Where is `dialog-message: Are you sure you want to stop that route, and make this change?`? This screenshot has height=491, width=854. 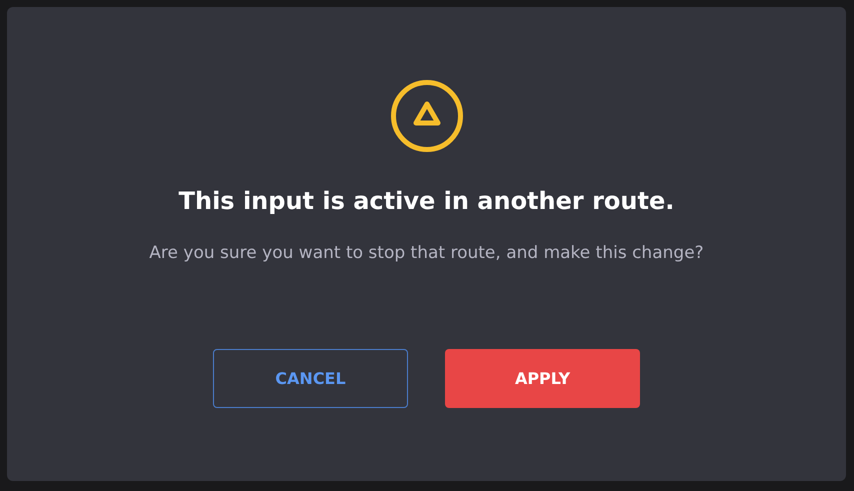 dialog-message: Are you sure you want to stop that route, and make this change? is located at coordinates (426, 253).